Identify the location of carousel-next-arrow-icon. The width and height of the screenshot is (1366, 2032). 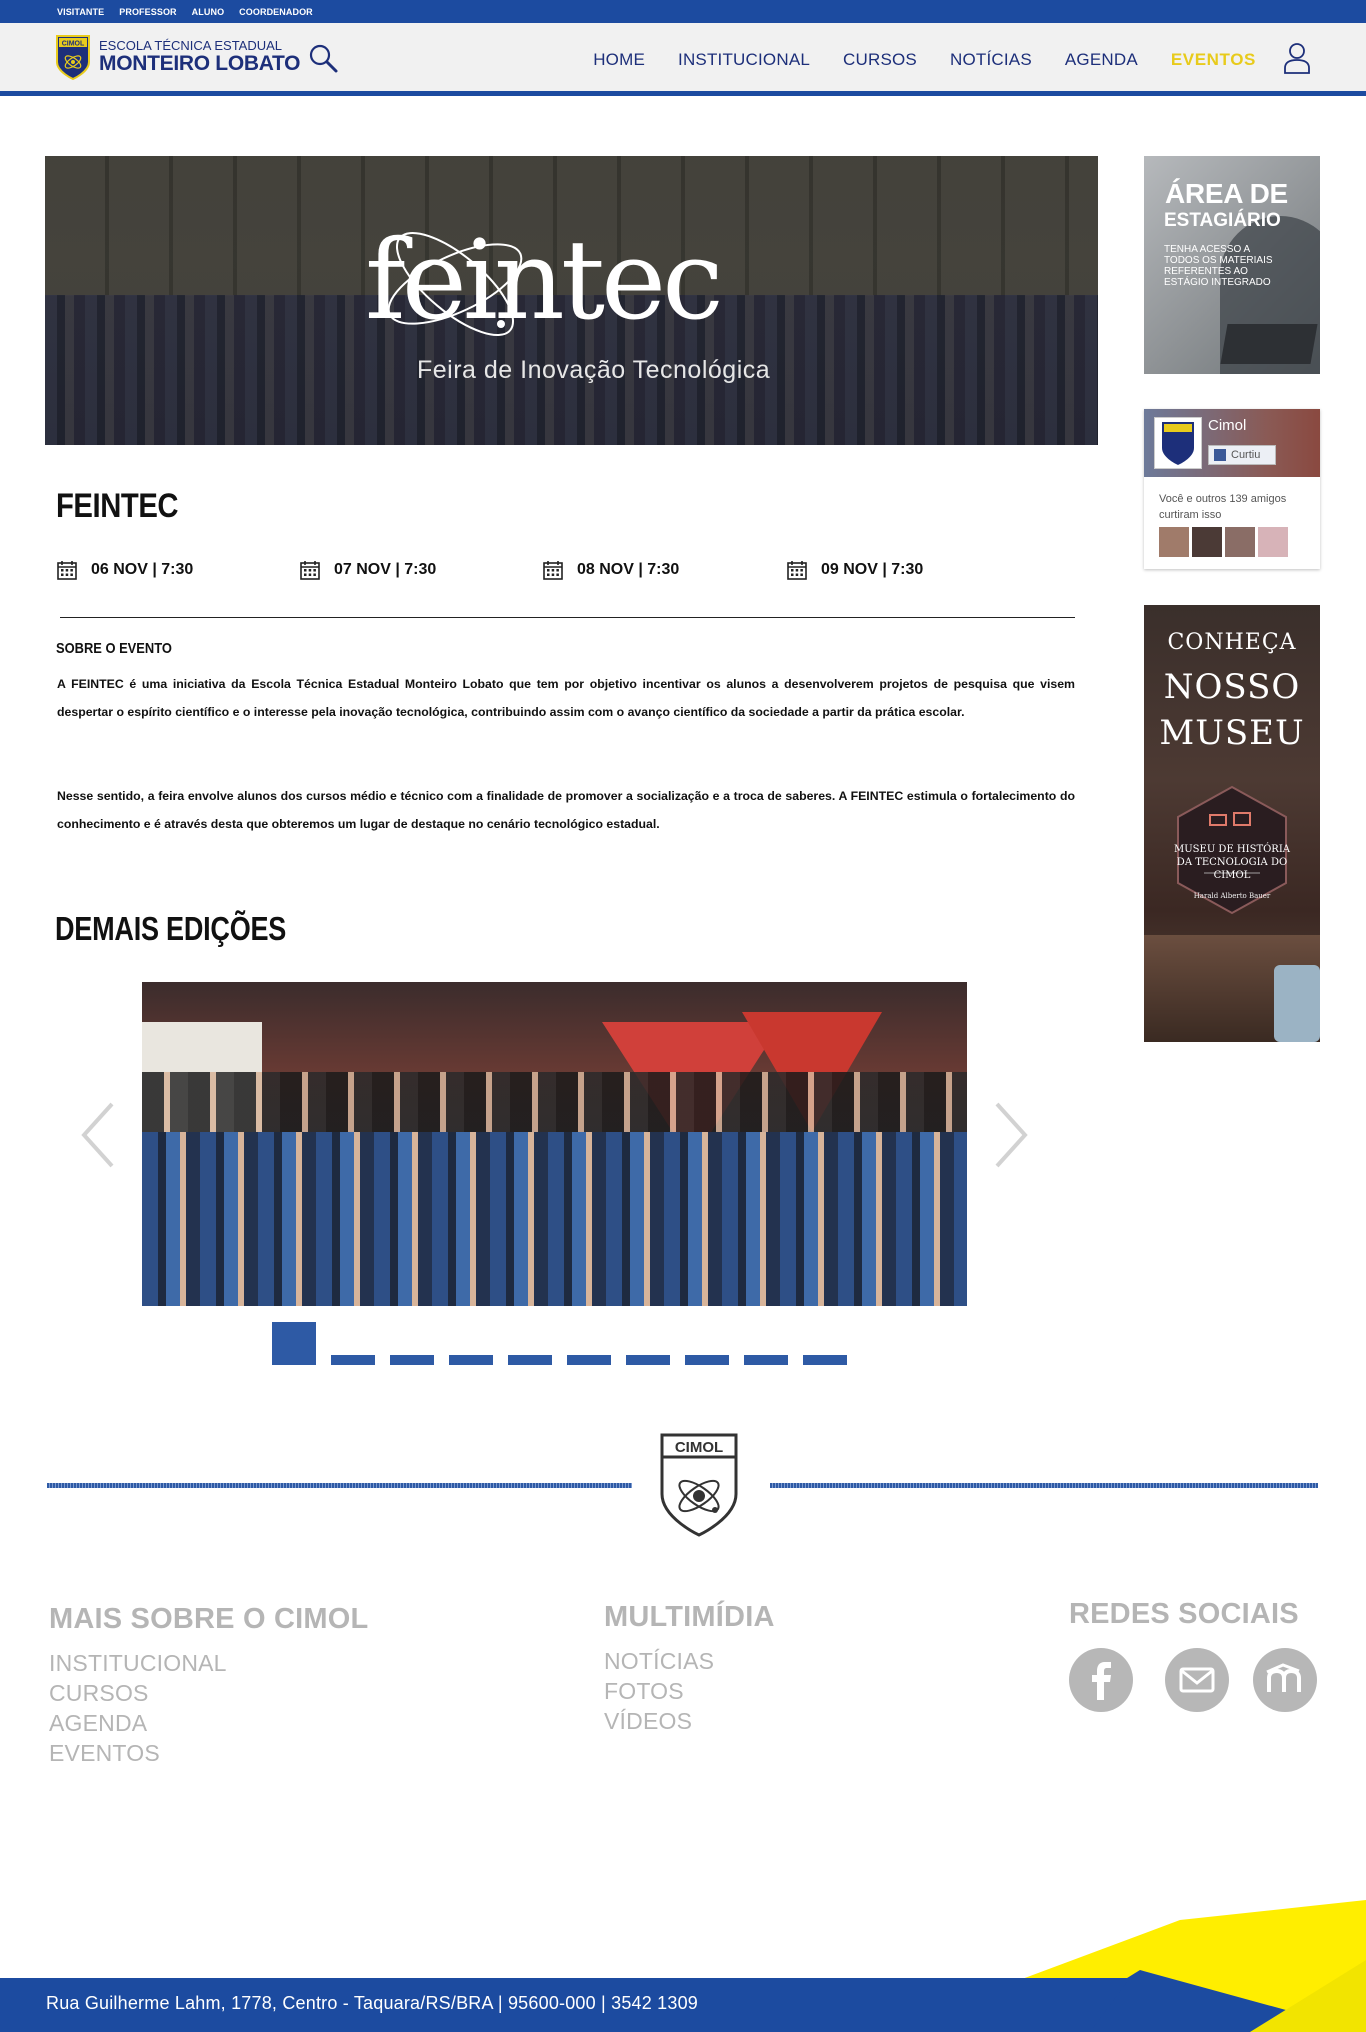
(1011, 1135).